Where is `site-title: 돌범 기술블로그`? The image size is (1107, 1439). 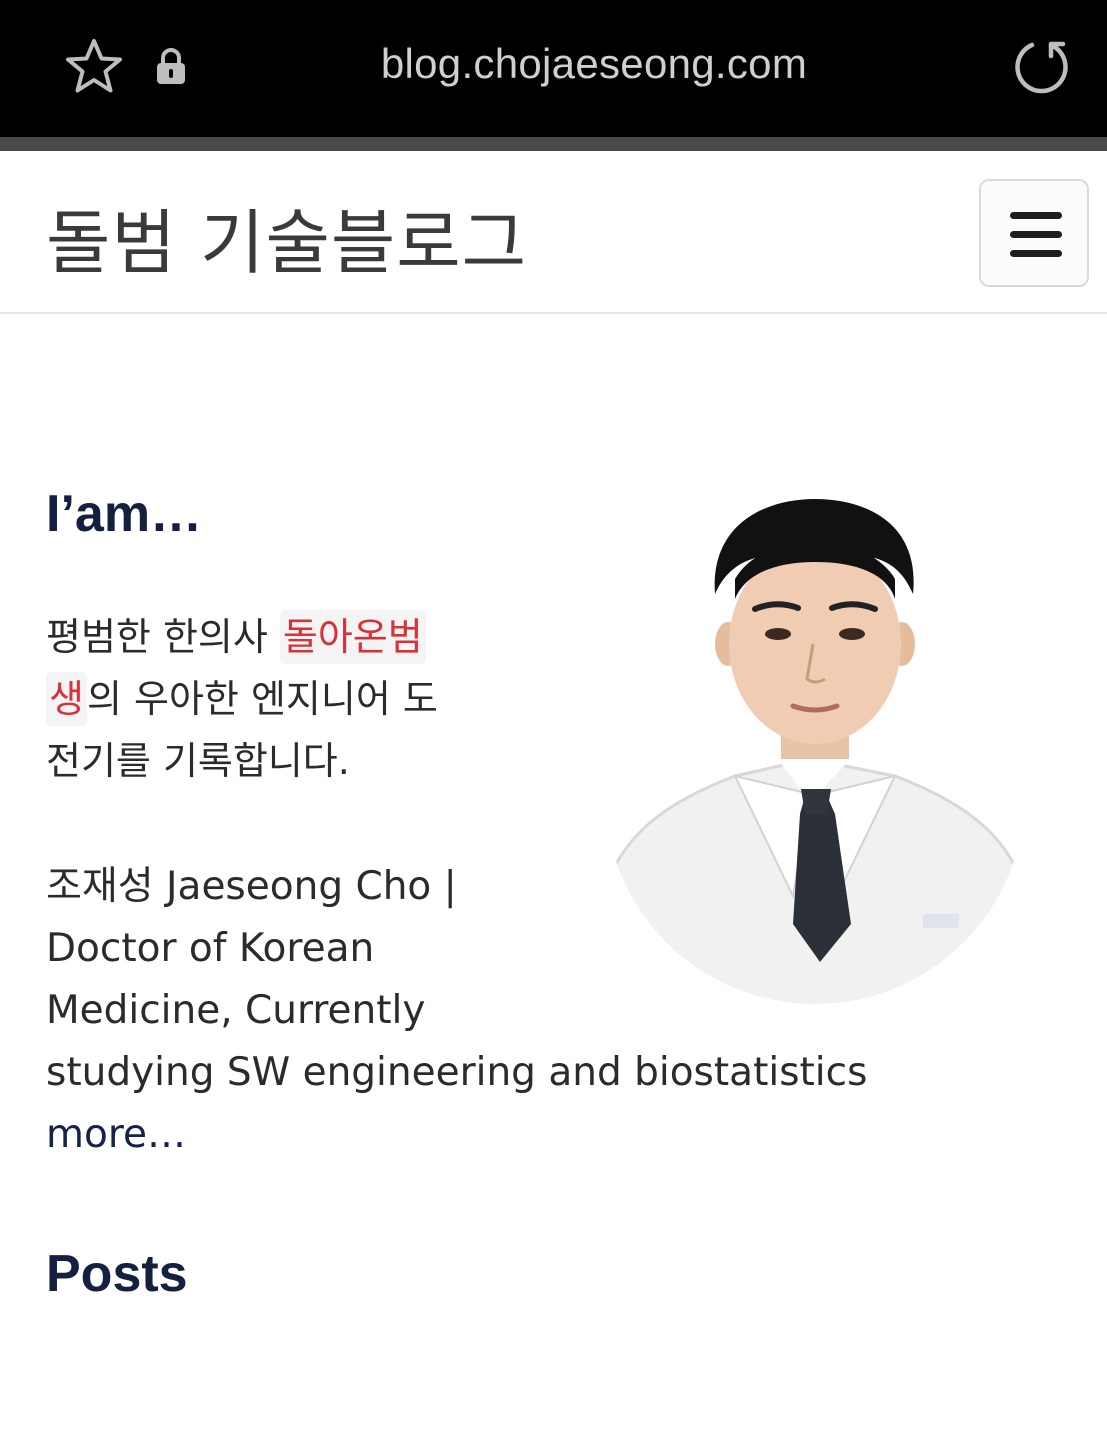
site-title: 돌범 기술블로그 is located at coordinates (286, 237).